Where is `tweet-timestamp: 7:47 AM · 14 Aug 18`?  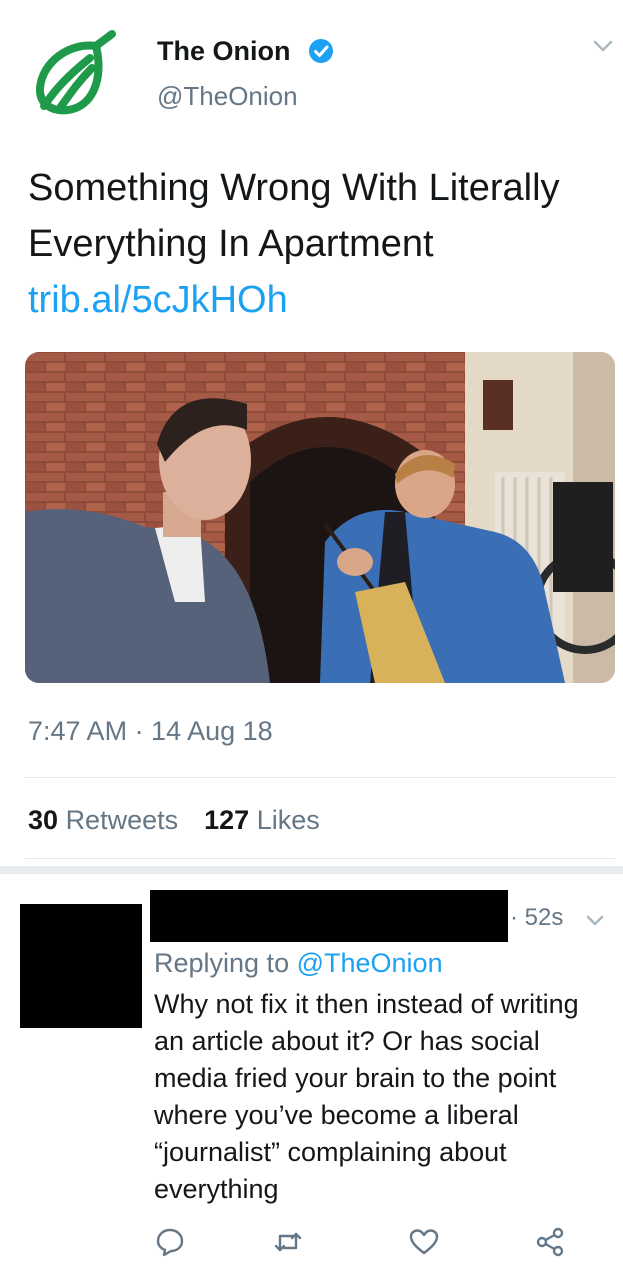 tweet-timestamp: 7:47 AM · 14 Aug 18 is located at coordinates (150, 731).